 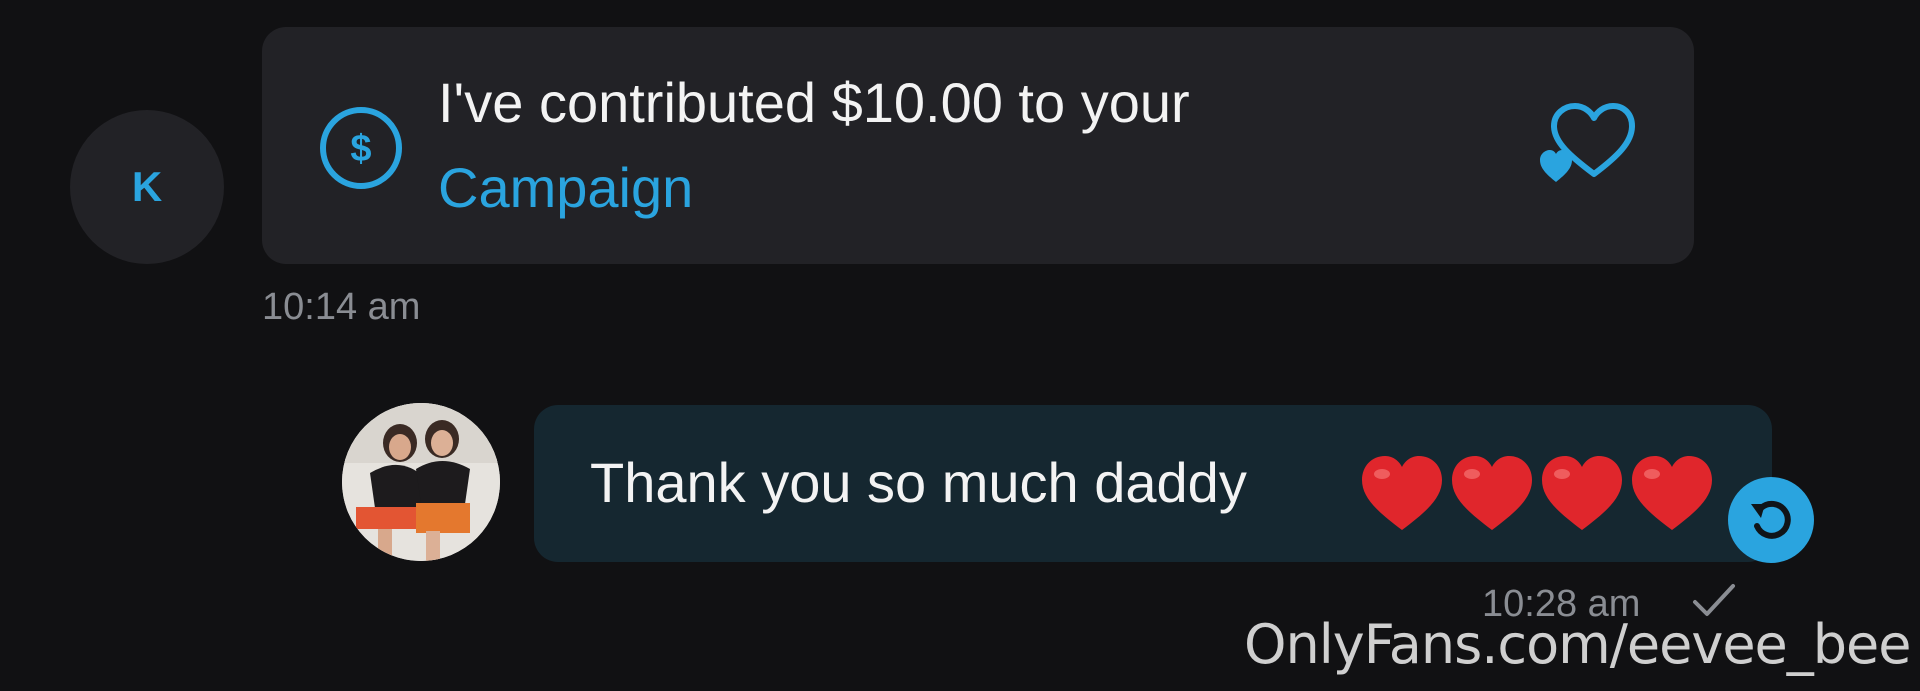 What do you see at coordinates (1588, 143) in the screenshot?
I see `heart-icon` at bounding box center [1588, 143].